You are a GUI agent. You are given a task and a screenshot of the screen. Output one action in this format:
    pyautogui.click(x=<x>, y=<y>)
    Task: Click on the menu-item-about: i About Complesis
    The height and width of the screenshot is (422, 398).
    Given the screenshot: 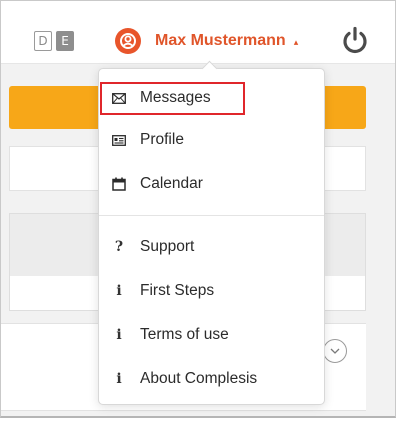 What is the action you would take?
    pyautogui.click(x=211, y=379)
    